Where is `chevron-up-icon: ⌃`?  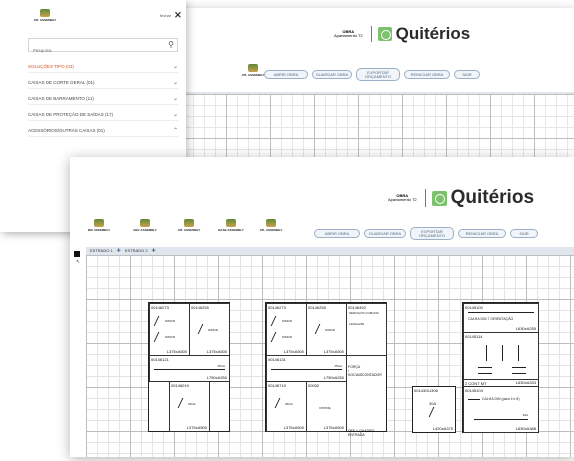 chevron-up-icon: ⌃ is located at coordinates (175, 130).